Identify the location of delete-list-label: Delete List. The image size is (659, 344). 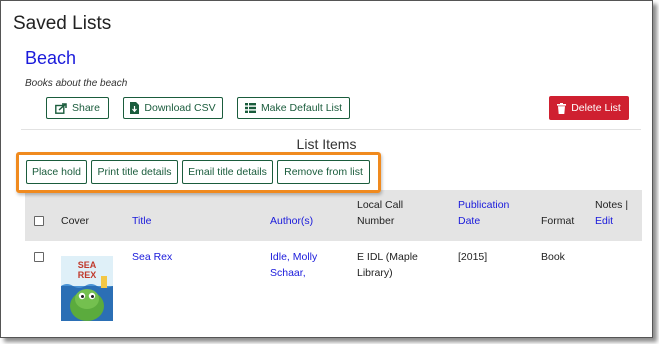
(596, 108).